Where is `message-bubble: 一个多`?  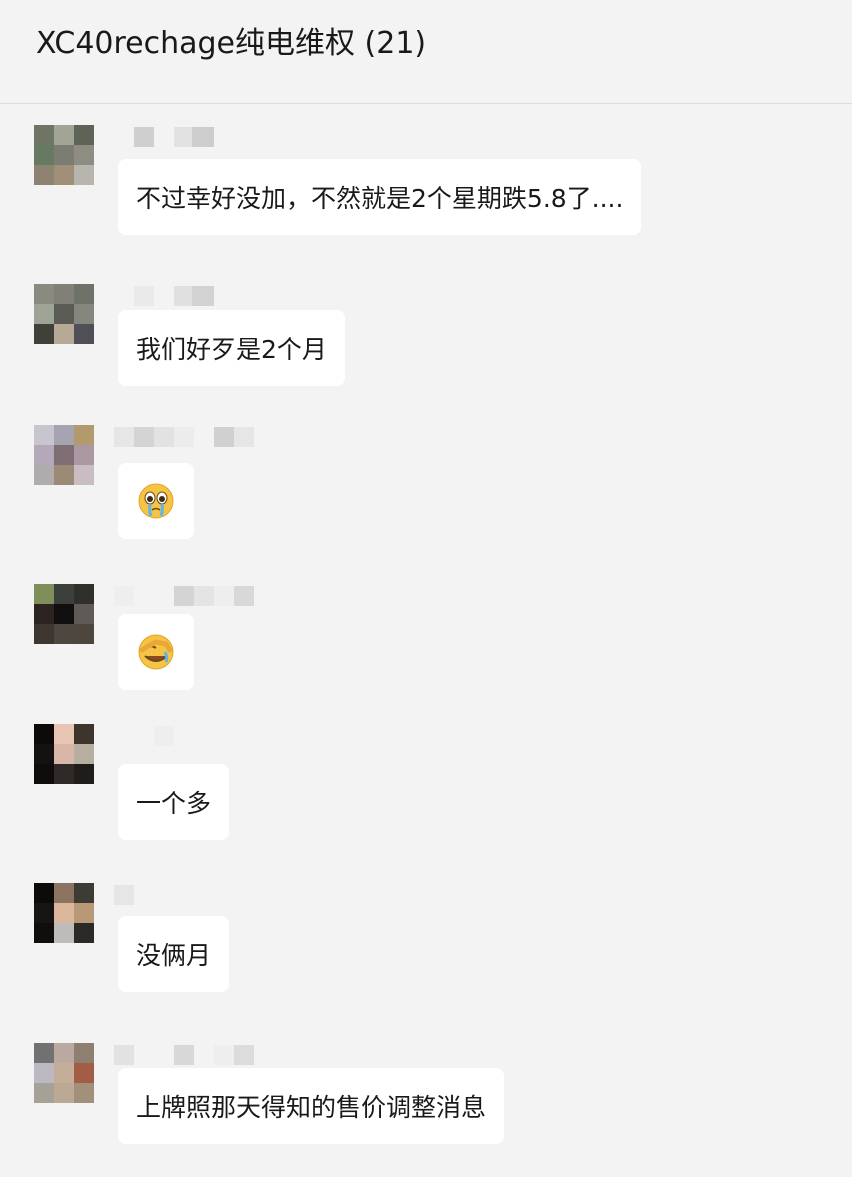
message-bubble: 一个多 is located at coordinates (174, 802).